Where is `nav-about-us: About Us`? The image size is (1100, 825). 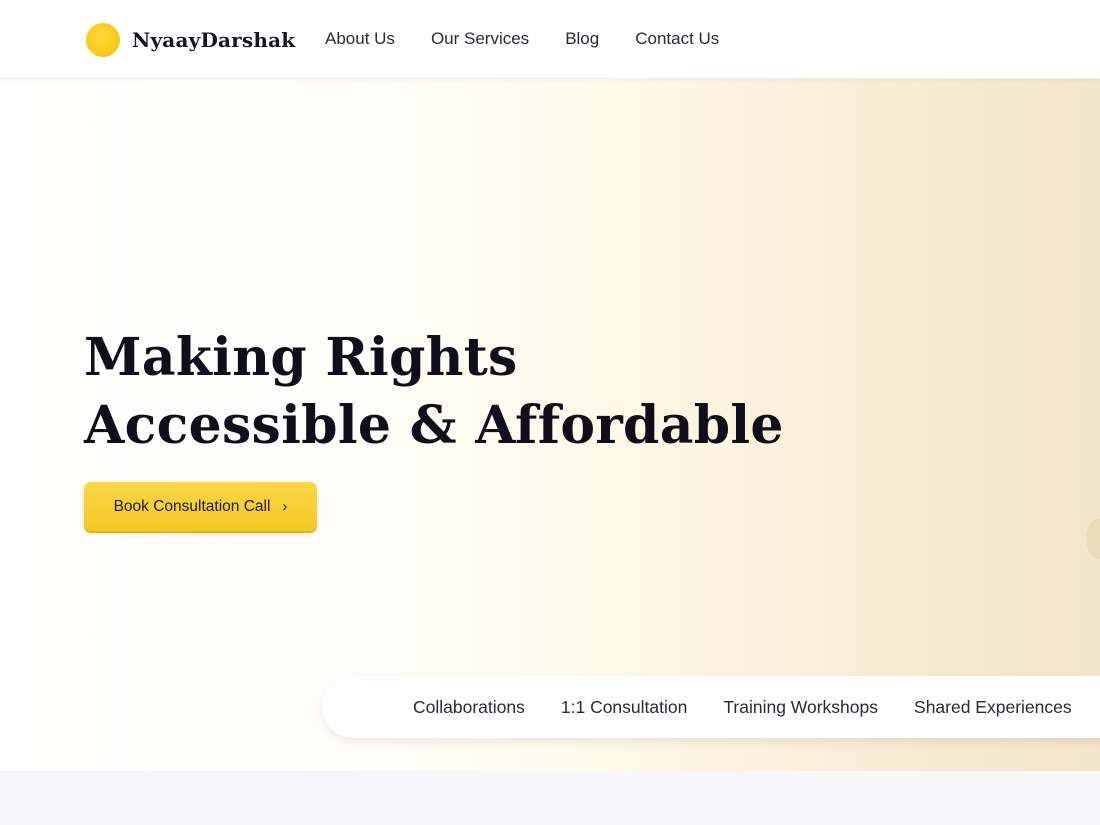 nav-about-us: About Us is located at coordinates (360, 39).